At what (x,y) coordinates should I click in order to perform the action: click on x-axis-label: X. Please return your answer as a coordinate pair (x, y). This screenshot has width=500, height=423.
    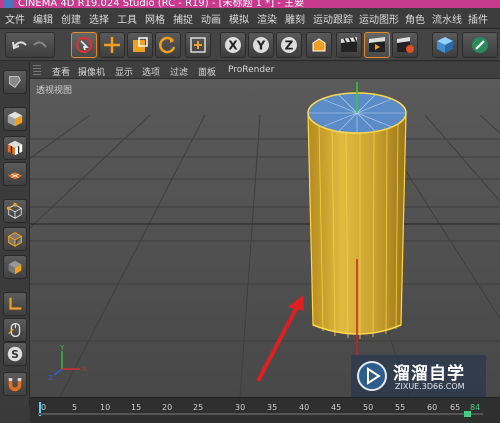
    Looking at the image, I should click on (233, 46).